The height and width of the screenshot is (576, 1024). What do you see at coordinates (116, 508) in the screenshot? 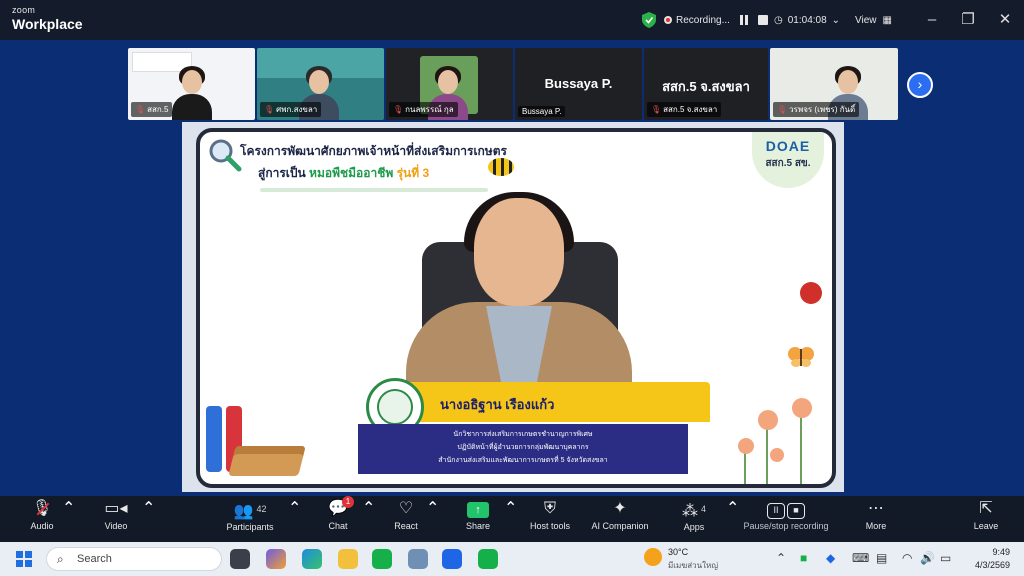
I see `video-camera-icon: ▭◂` at bounding box center [116, 508].